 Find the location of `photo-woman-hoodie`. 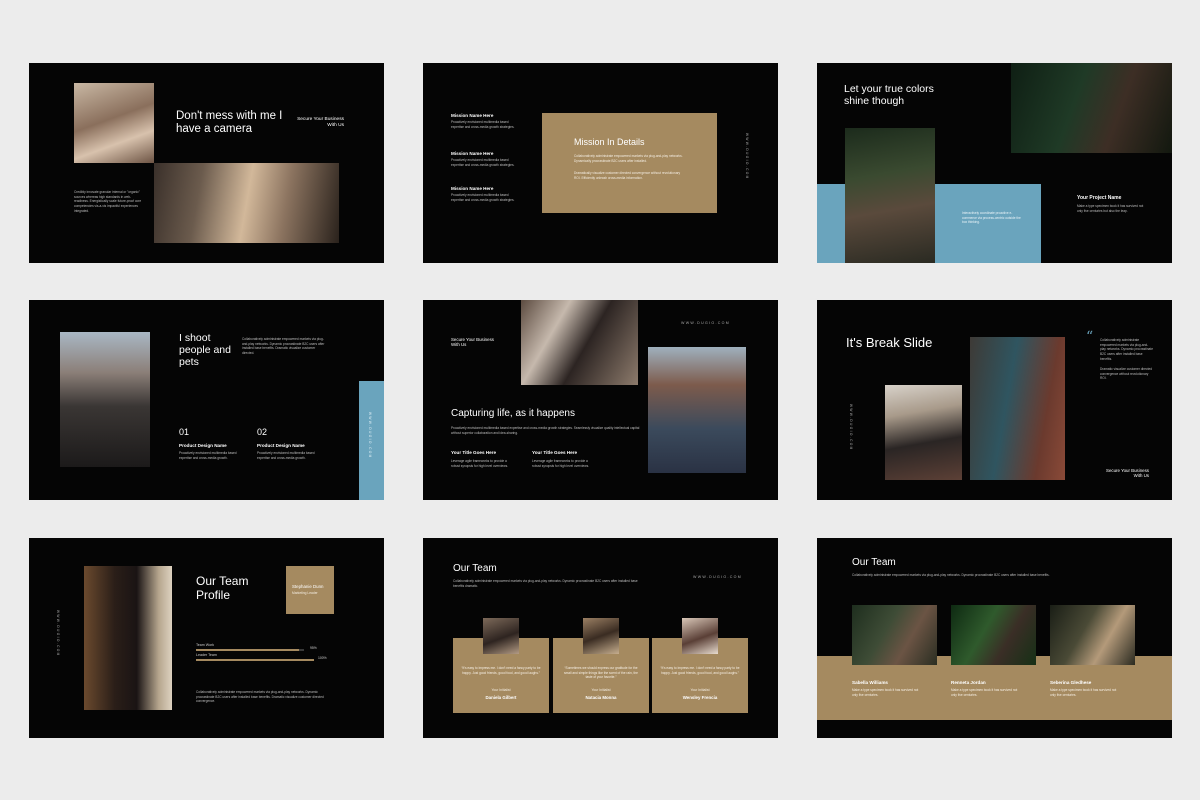

photo-woman-hoodie is located at coordinates (923, 432).